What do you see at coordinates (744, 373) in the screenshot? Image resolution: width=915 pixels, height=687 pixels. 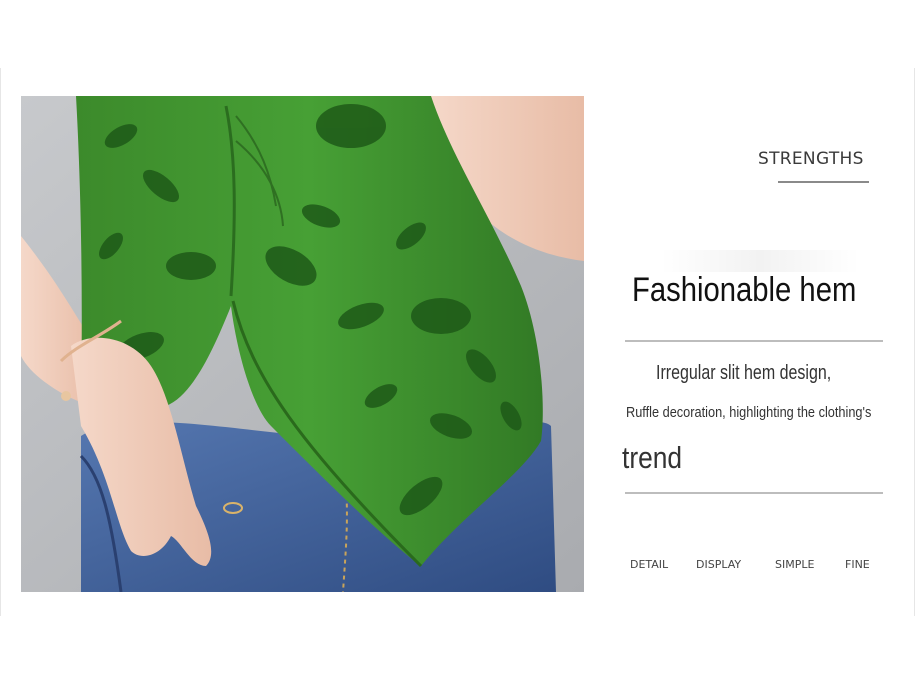 I see `feature-line-1: Irregular slit hem design,` at bounding box center [744, 373].